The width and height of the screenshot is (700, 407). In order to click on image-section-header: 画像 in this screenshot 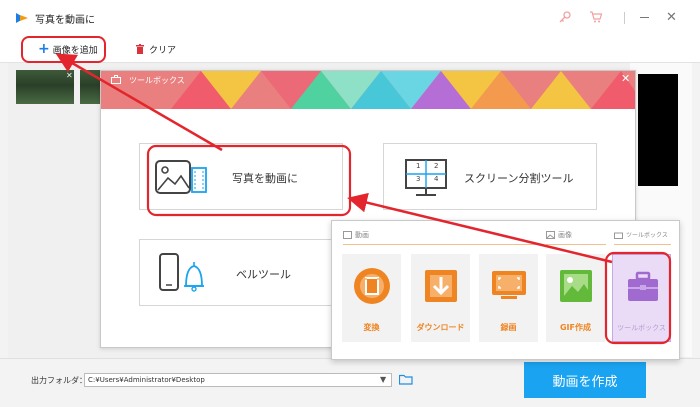, I will do `click(559, 235)`.